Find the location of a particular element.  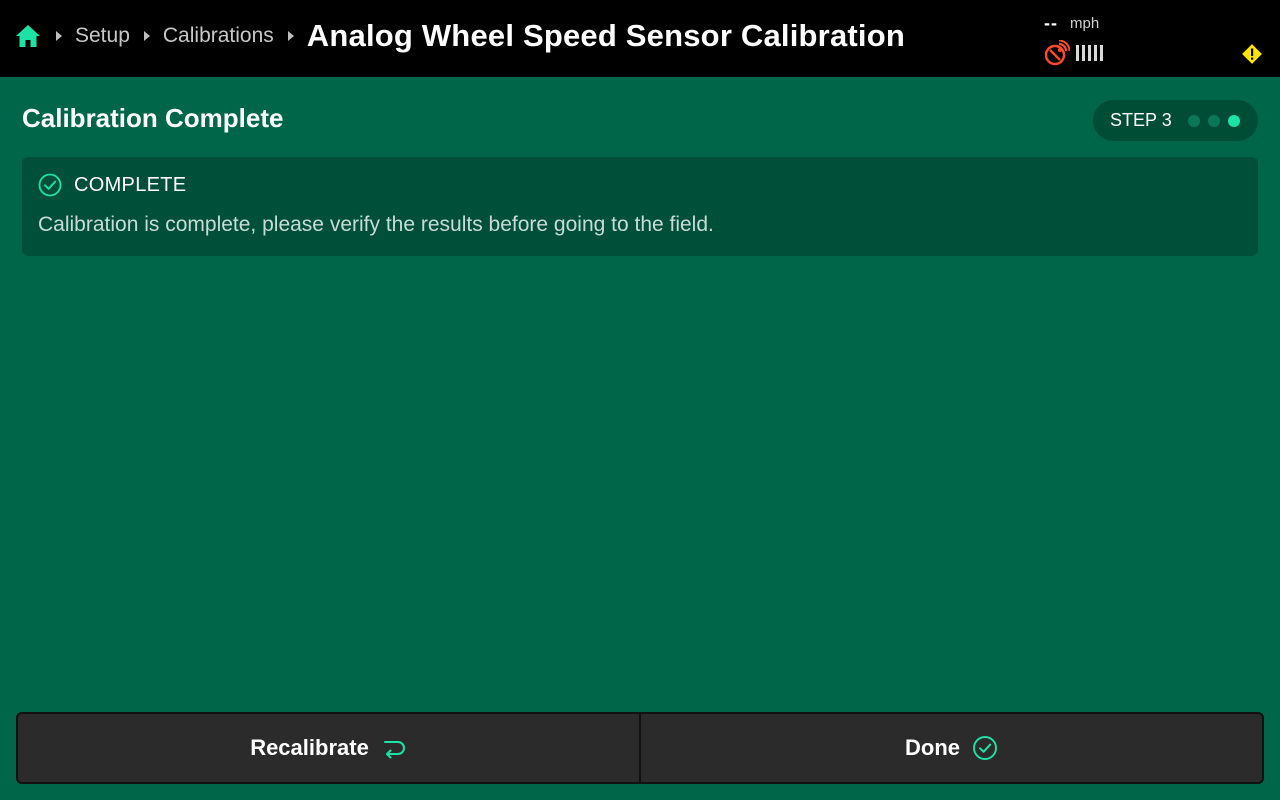

step-indicator: STEP 3 is located at coordinates (1175, 120).